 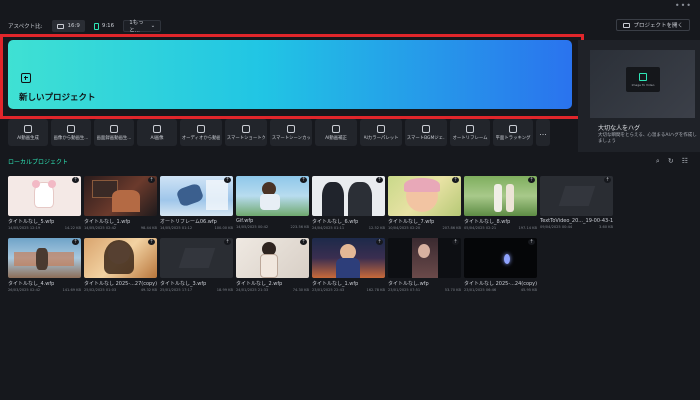 What do you see at coordinates (683, 5) in the screenshot?
I see `ellipsis-icon: •••` at bounding box center [683, 5].